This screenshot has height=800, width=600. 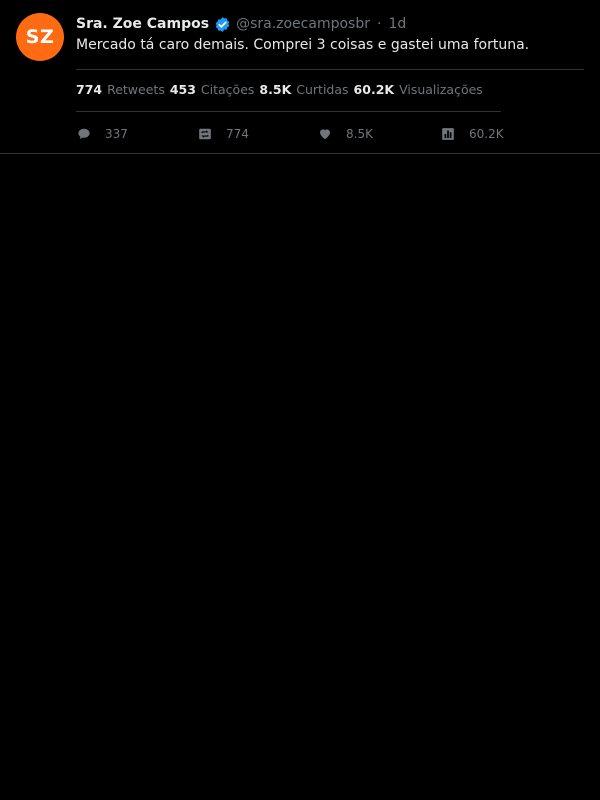 What do you see at coordinates (441, 89) in the screenshot?
I see `views-label: Visualizações` at bounding box center [441, 89].